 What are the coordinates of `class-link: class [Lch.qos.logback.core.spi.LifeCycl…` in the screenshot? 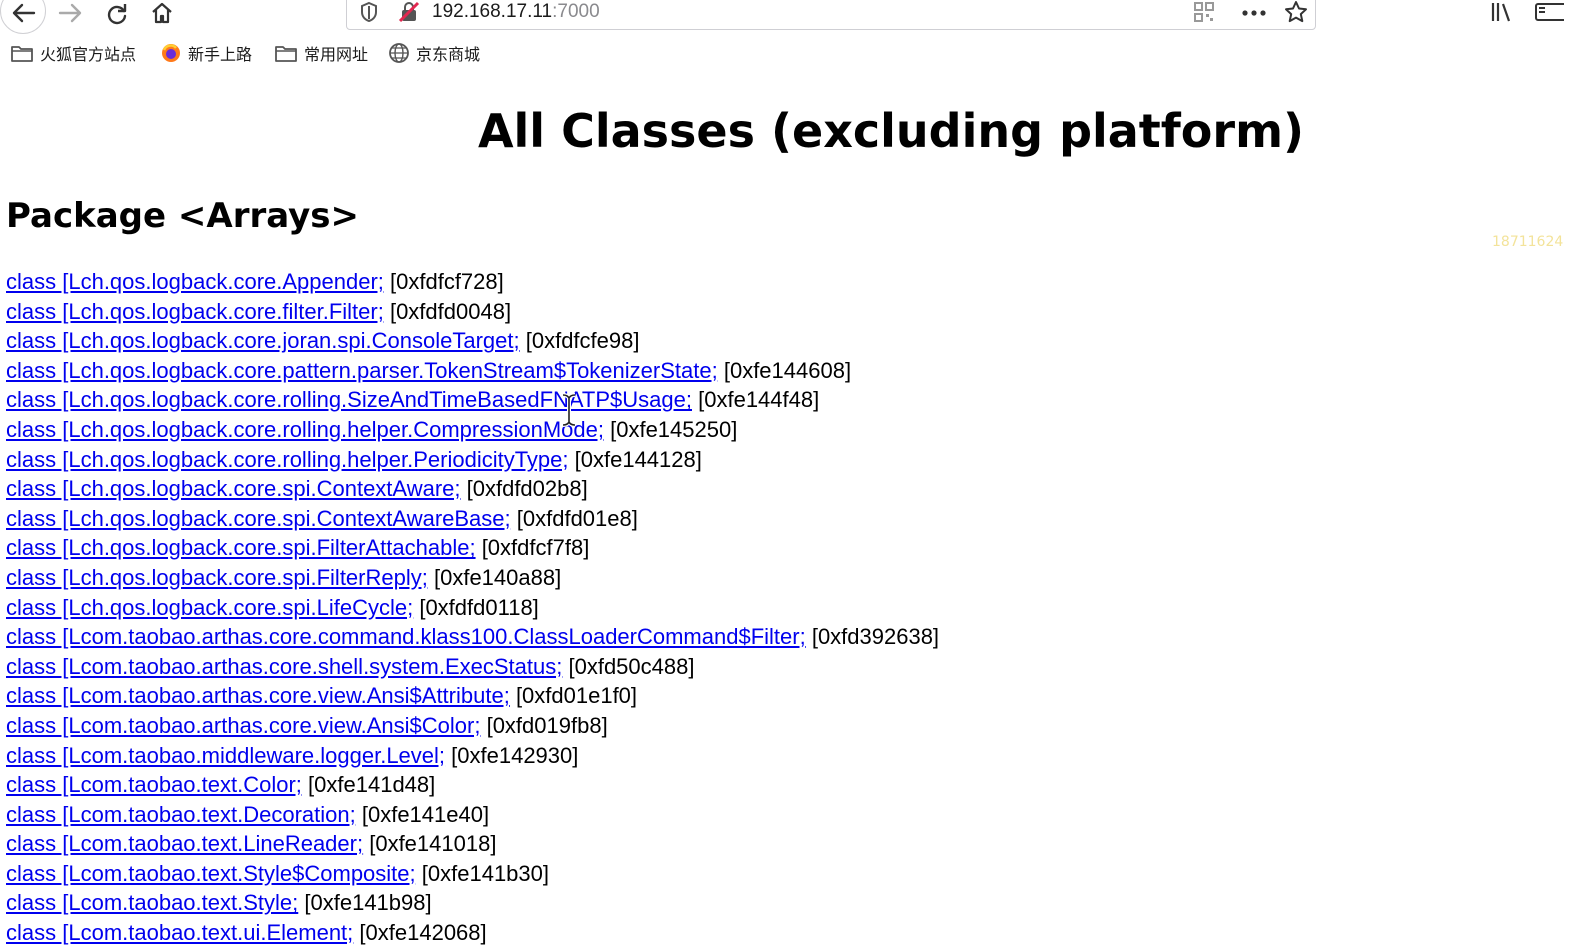 It's located at (209, 607).